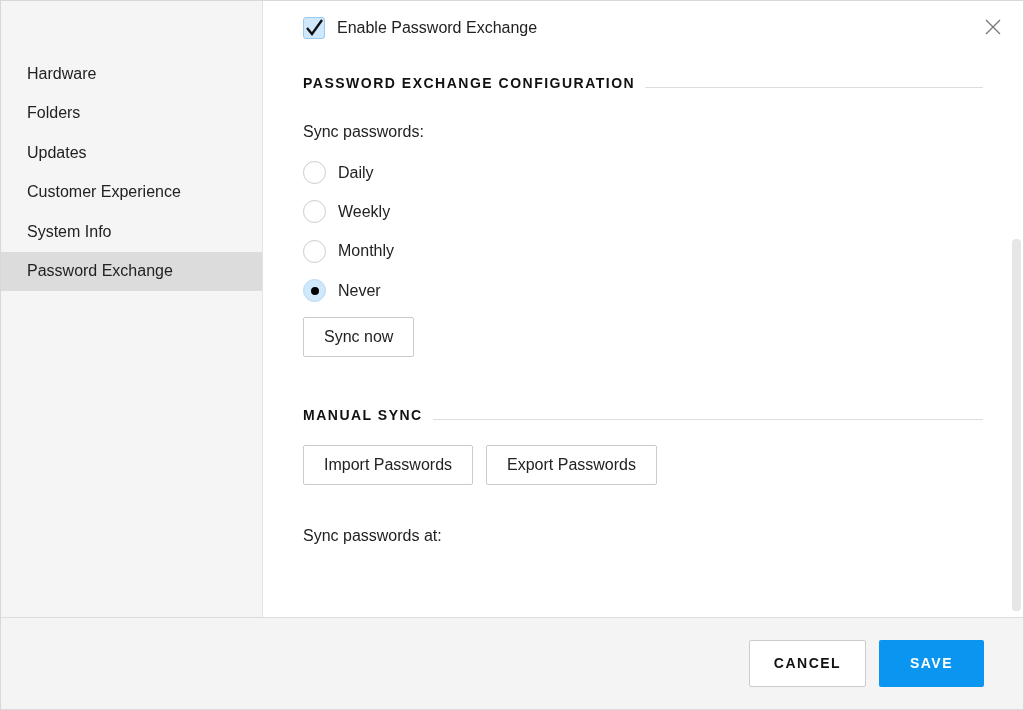 Image resolution: width=1024 pixels, height=710 pixels. What do you see at coordinates (807, 663) in the screenshot?
I see `cancel-button: CANCEL` at bounding box center [807, 663].